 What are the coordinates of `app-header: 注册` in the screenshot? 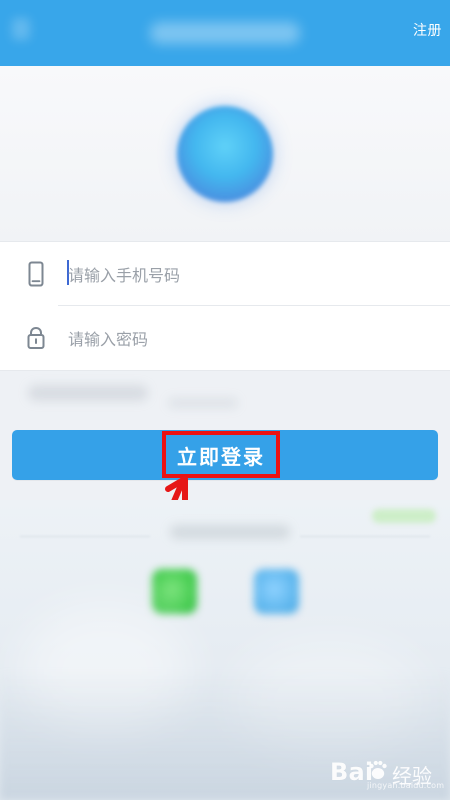 It's located at (225, 33).